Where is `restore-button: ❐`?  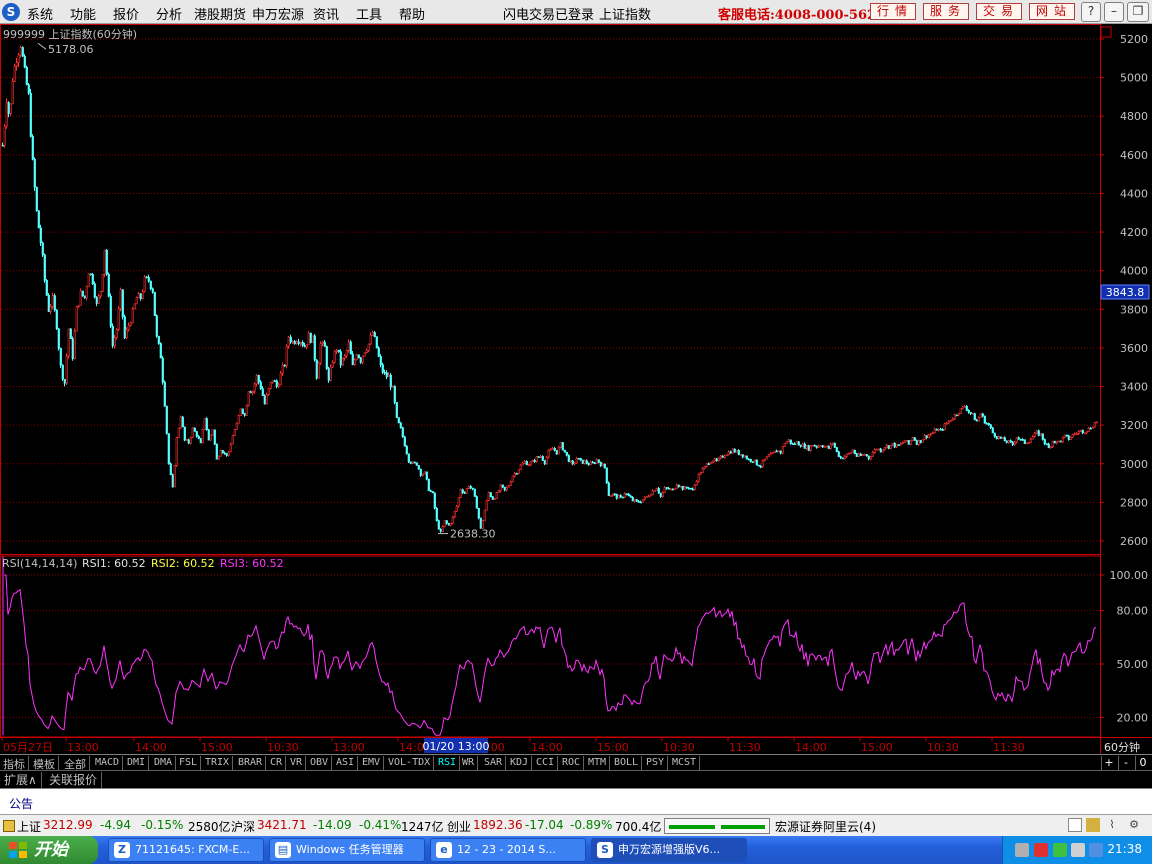 restore-button: ❐ is located at coordinates (1138, 12).